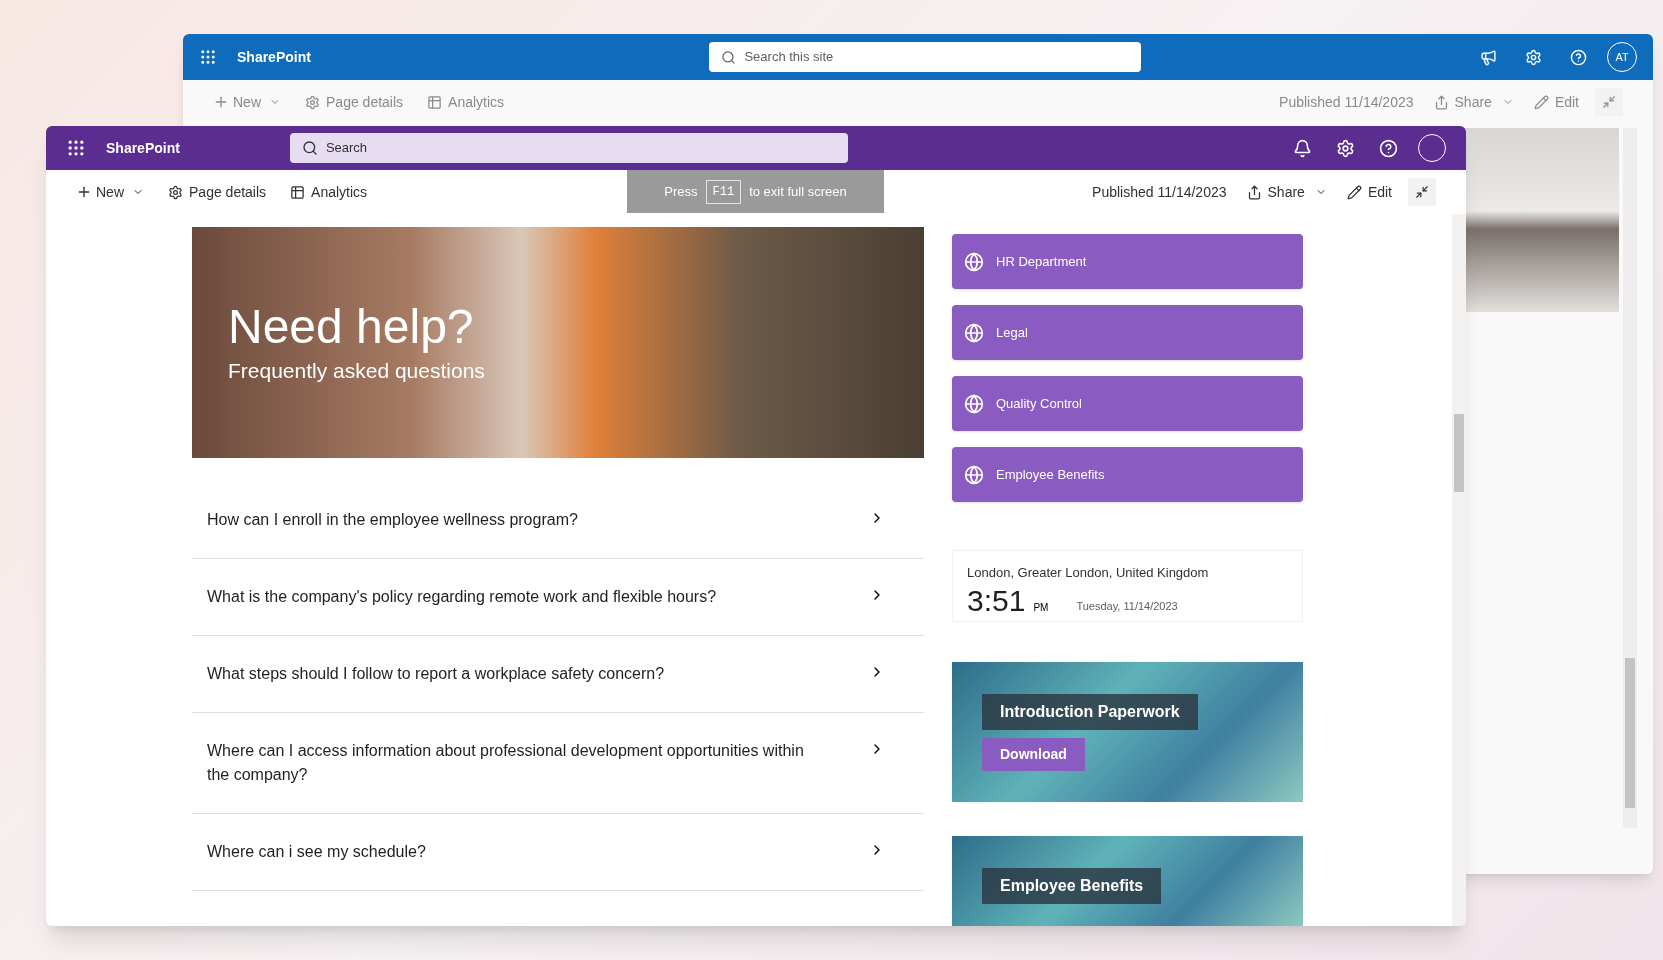  I want to click on faq-question: Where can i see my schedule?, so click(317, 852).